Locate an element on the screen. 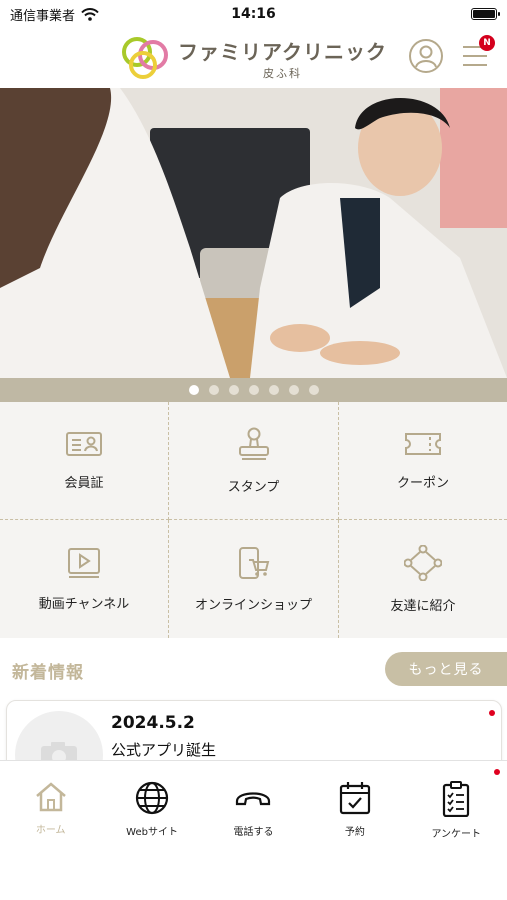 The image size is (507, 900). home-icon is located at coordinates (50, 797).